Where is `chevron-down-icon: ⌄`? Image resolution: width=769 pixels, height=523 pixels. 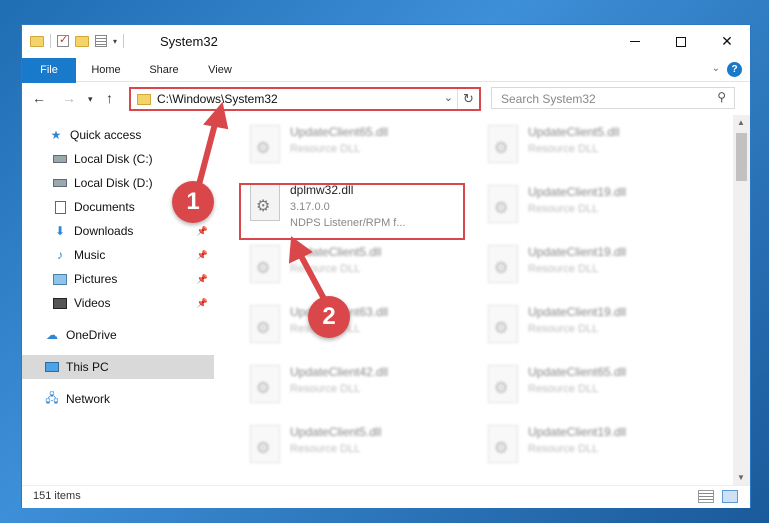 chevron-down-icon: ⌄ is located at coordinates (448, 97).